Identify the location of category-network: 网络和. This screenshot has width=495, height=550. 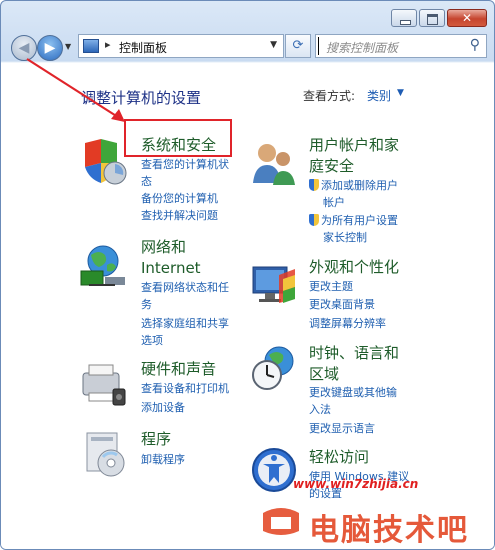
(163, 247).